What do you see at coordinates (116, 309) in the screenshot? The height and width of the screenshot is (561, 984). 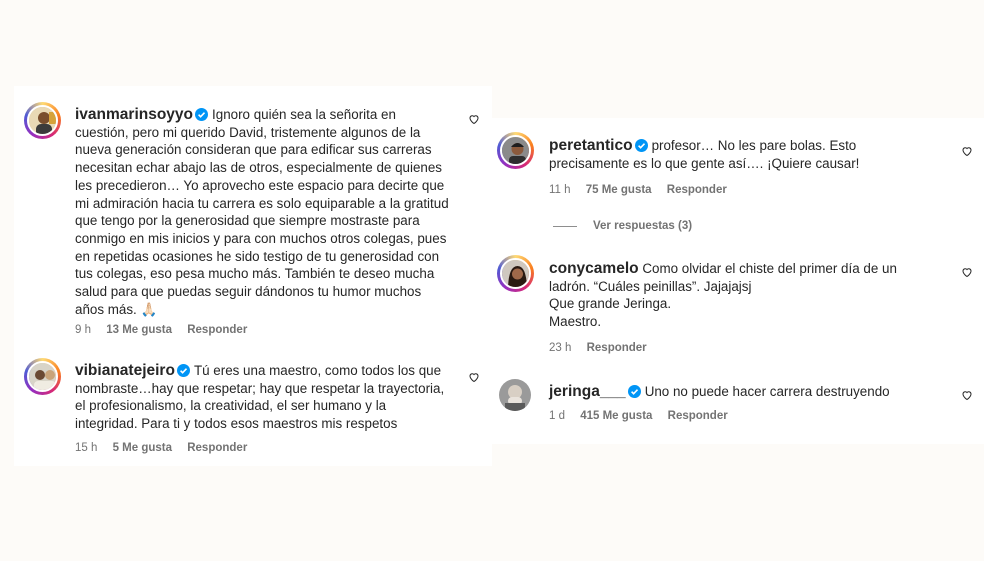 I see `comment-line: años más. 🙏🏻` at bounding box center [116, 309].